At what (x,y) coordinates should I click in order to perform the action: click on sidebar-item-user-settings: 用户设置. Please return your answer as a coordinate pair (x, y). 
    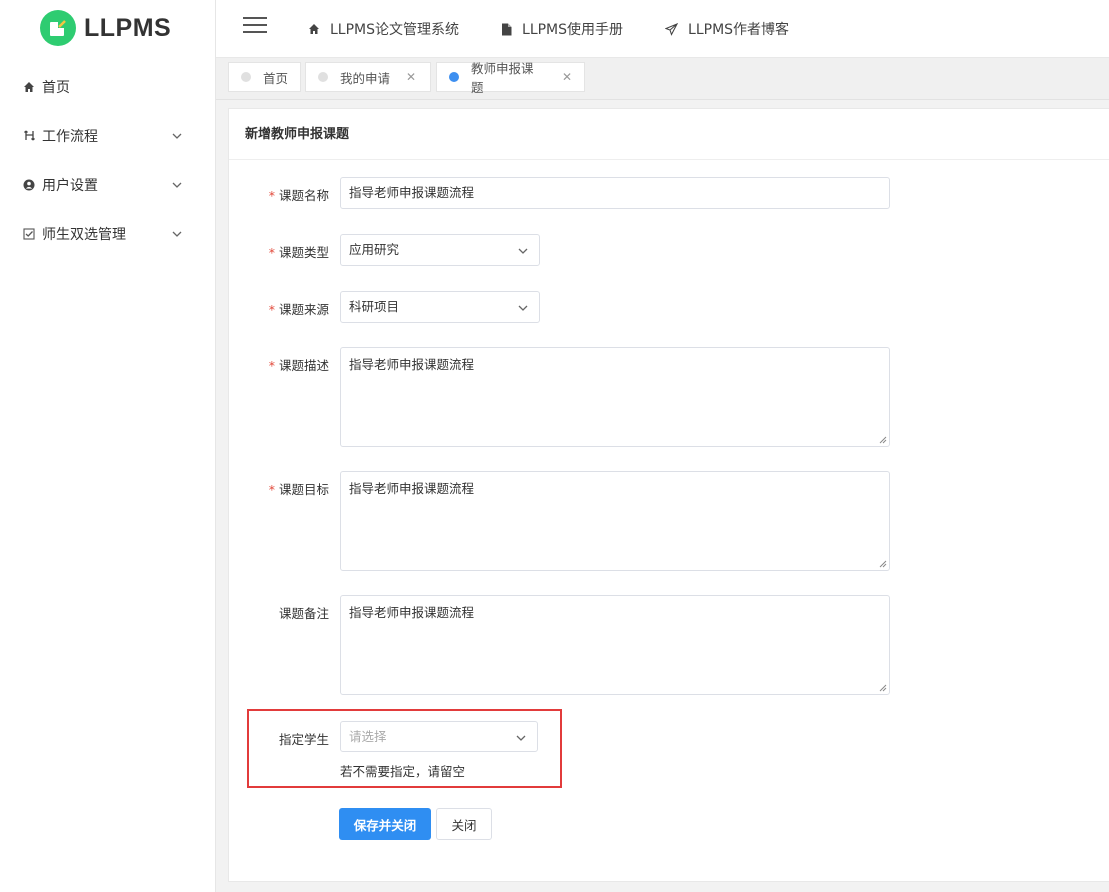
    Looking at the image, I should click on (107, 184).